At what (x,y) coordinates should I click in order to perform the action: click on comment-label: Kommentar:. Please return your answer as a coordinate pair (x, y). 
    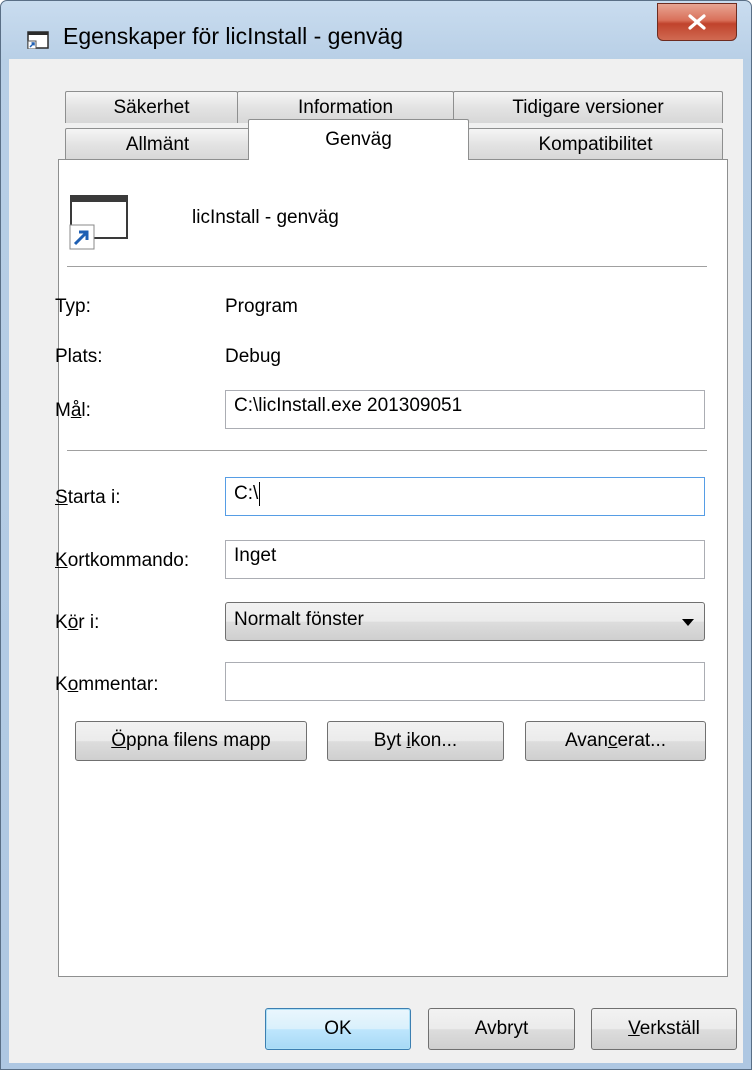
    Looking at the image, I should click on (107, 684).